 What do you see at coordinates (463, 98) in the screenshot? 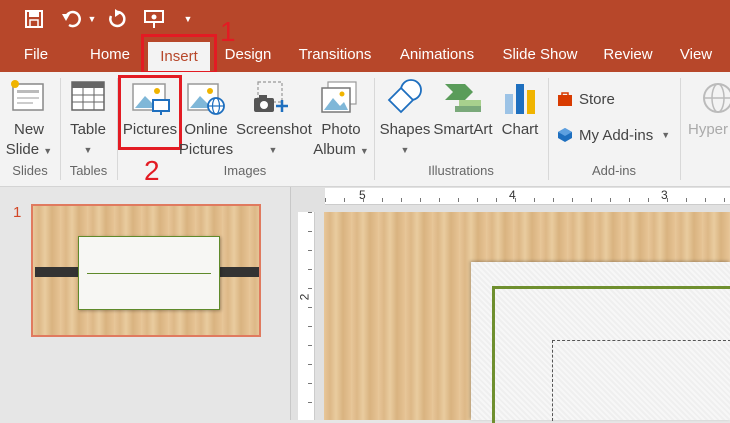
I see `smartart-icon` at bounding box center [463, 98].